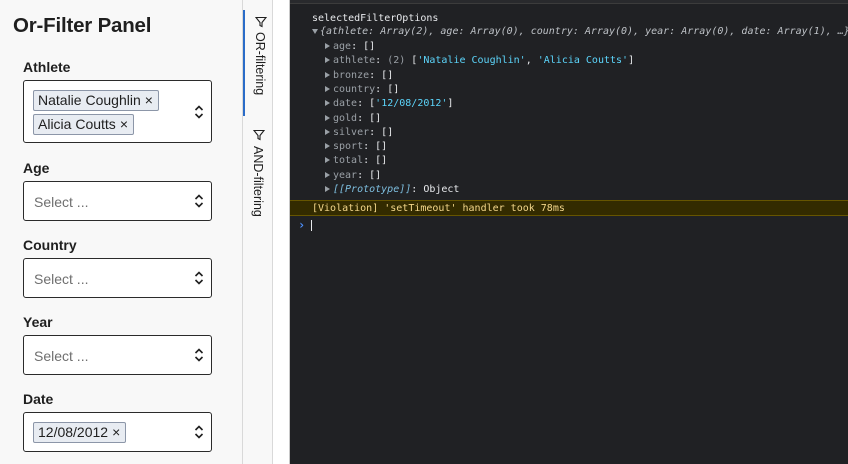  What do you see at coordinates (342, 46) in the screenshot?
I see `property-key: age` at bounding box center [342, 46].